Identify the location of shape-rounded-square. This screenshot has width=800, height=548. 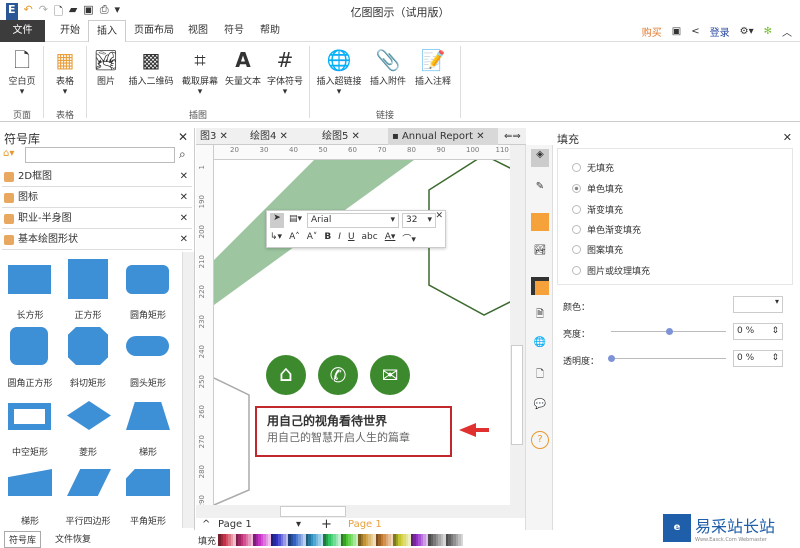
(29, 346).